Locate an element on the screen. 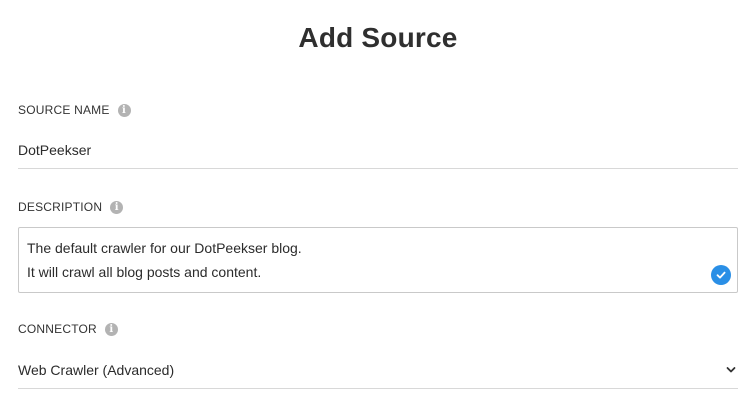 This screenshot has height=408, width=756. description-label: DESCRIPTION is located at coordinates (60, 207).